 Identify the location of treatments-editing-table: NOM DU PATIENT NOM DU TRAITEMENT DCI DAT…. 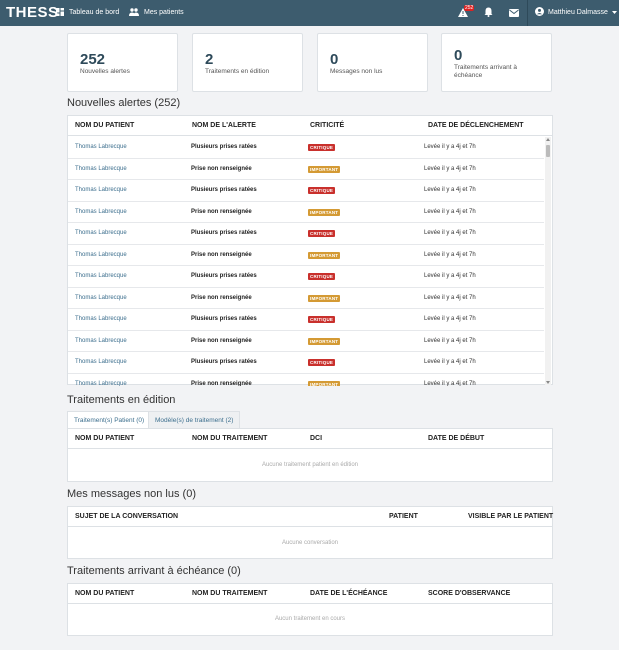
(310, 455).